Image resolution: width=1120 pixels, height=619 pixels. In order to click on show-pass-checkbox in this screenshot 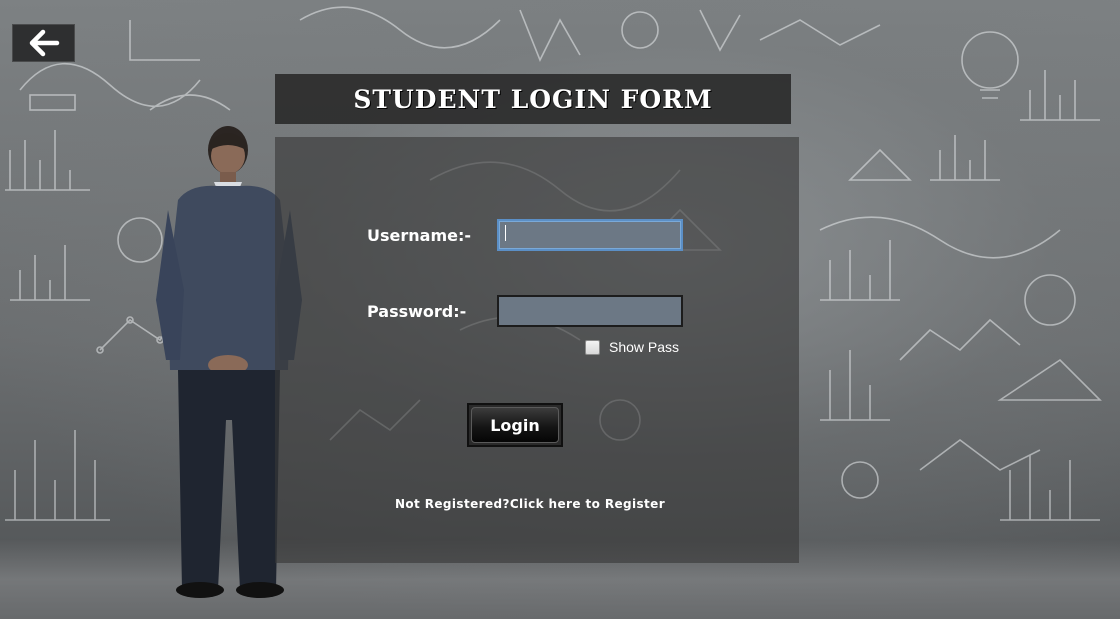, I will do `click(592, 347)`.